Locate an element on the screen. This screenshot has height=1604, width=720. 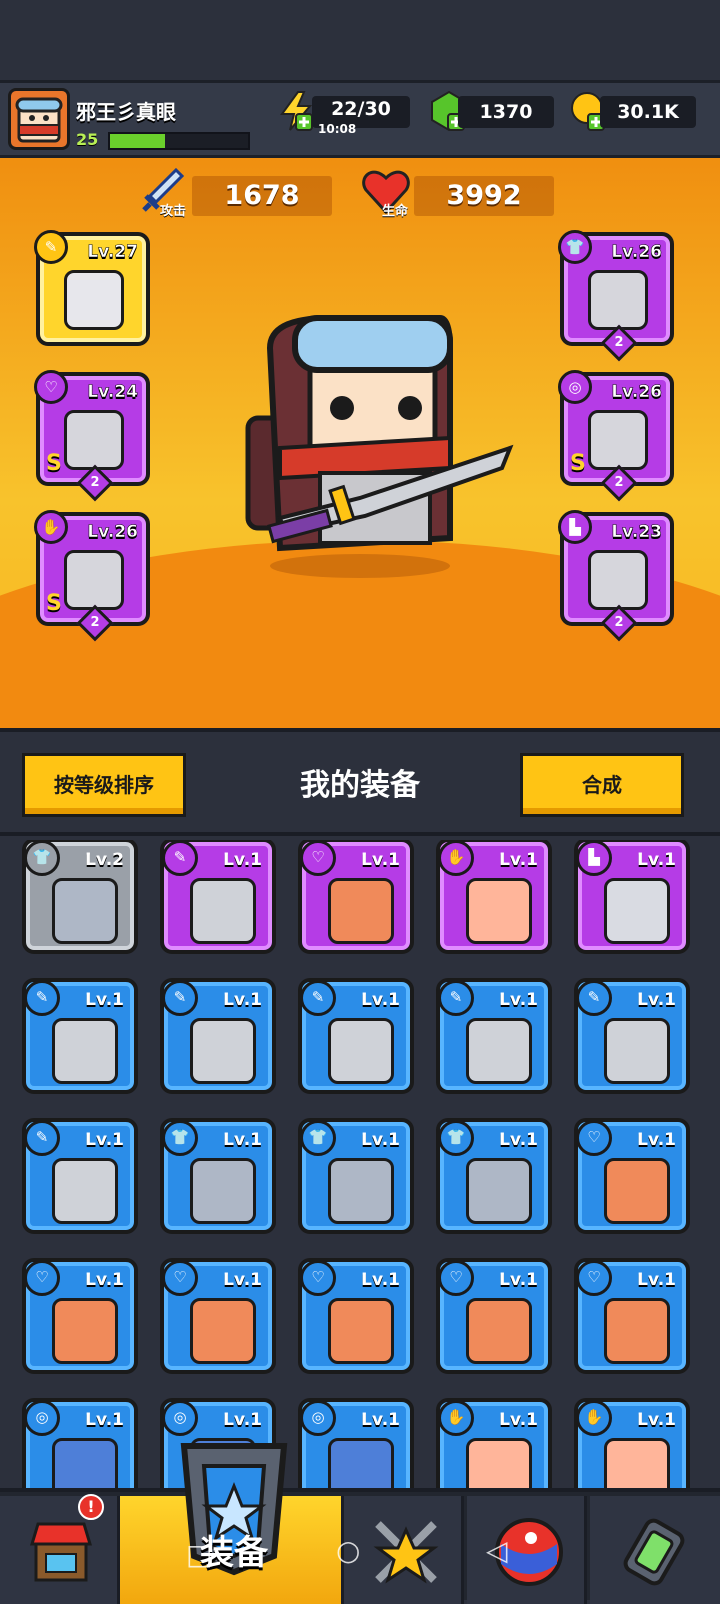
xp-bar is located at coordinates (179, 141).